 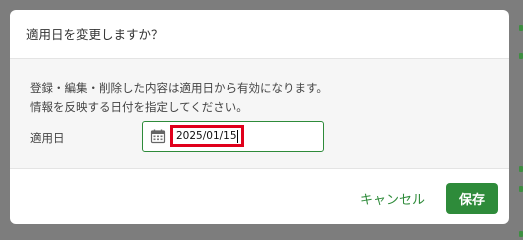 What do you see at coordinates (179, 88) in the screenshot?
I see `message-line-1: 登録・編集・削除した内容は適用日から有効になります。` at bounding box center [179, 88].